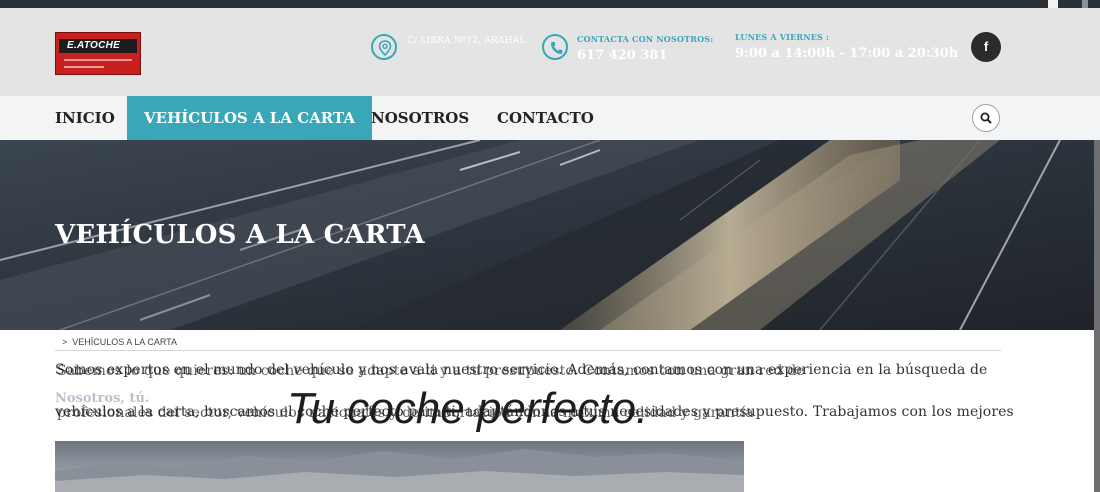  Describe the element at coordinates (249, 118) in the screenshot. I see `nav-item-vehiculos: VEHÍCULOS A LA CARTA` at that location.